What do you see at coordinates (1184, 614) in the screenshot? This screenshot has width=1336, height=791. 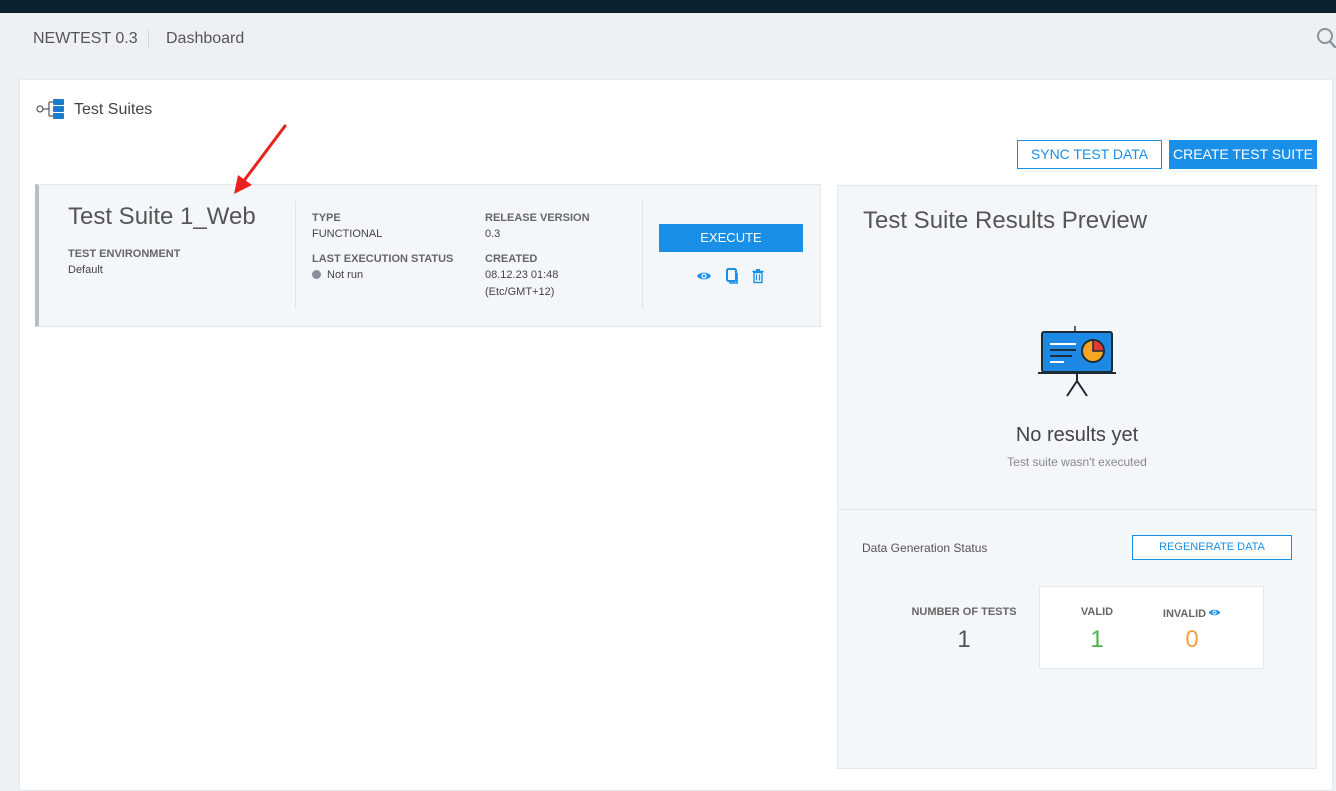 I see `invalid-label: INVALID` at bounding box center [1184, 614].